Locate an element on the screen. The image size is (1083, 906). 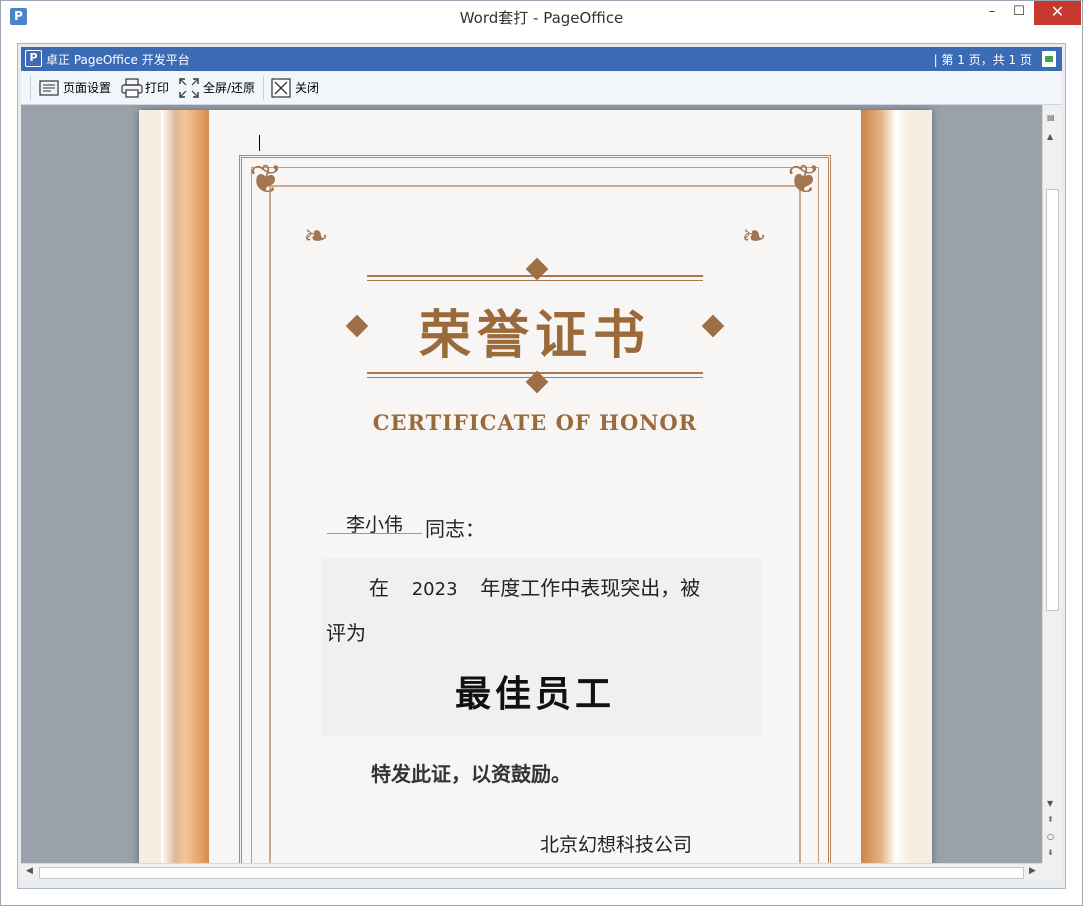
fullscreen-icon is located at coordinates (189, 88).